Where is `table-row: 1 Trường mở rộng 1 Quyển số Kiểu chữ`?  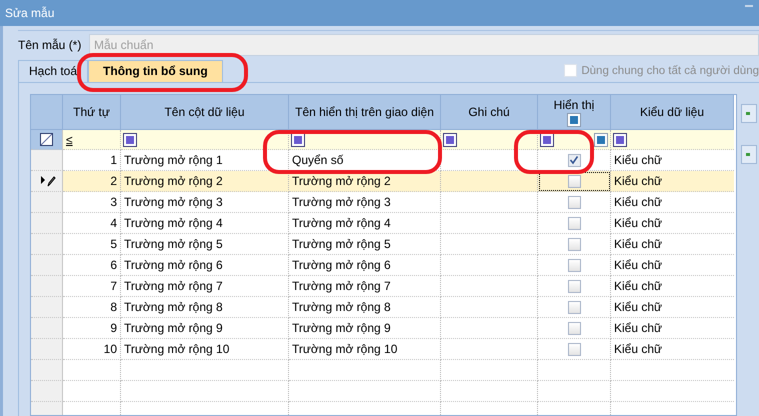 table-row: 1 Trường mở rộng 1 Quyển số Kiểu chữ is located at coordinates (383, 160).